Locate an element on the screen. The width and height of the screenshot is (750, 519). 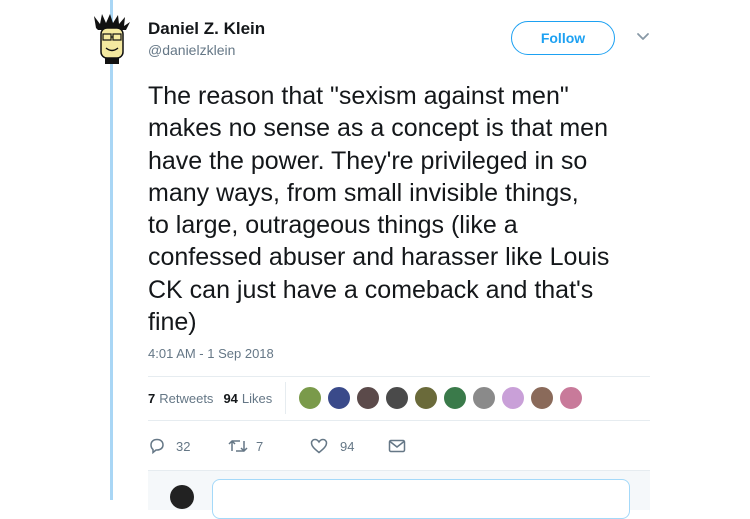
tweet-timestamp: 4:01 AM - 1 Sep 2018 is located at coordinates (211, 353).